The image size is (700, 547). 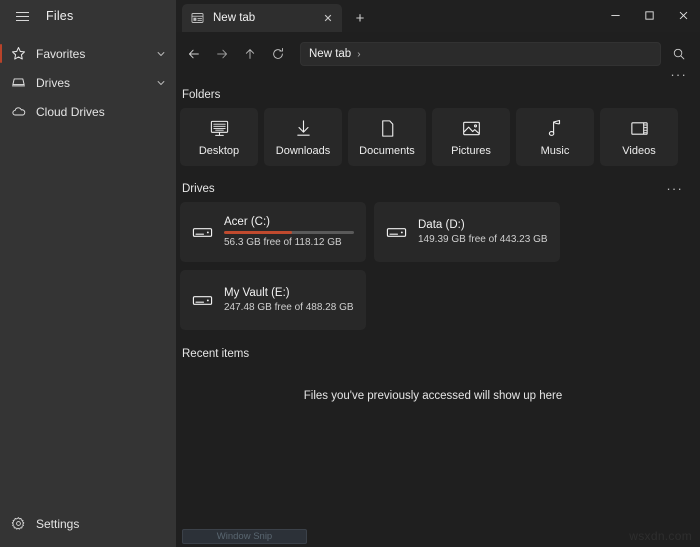 I want to click on star-icon, so click(x=18, y=53).